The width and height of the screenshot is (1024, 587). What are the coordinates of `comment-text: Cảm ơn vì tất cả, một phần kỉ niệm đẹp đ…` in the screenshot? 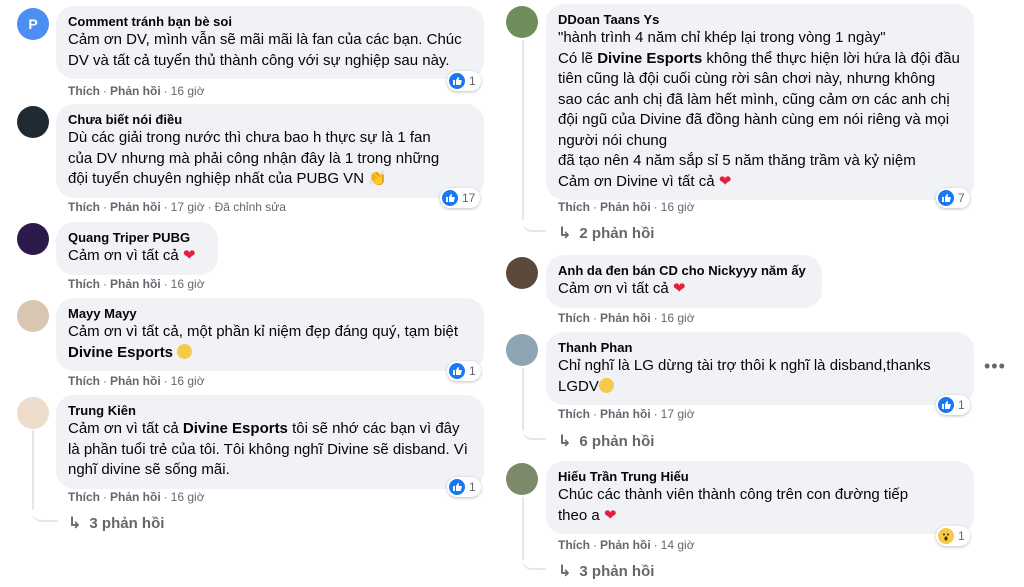 It's located at (263, 342).